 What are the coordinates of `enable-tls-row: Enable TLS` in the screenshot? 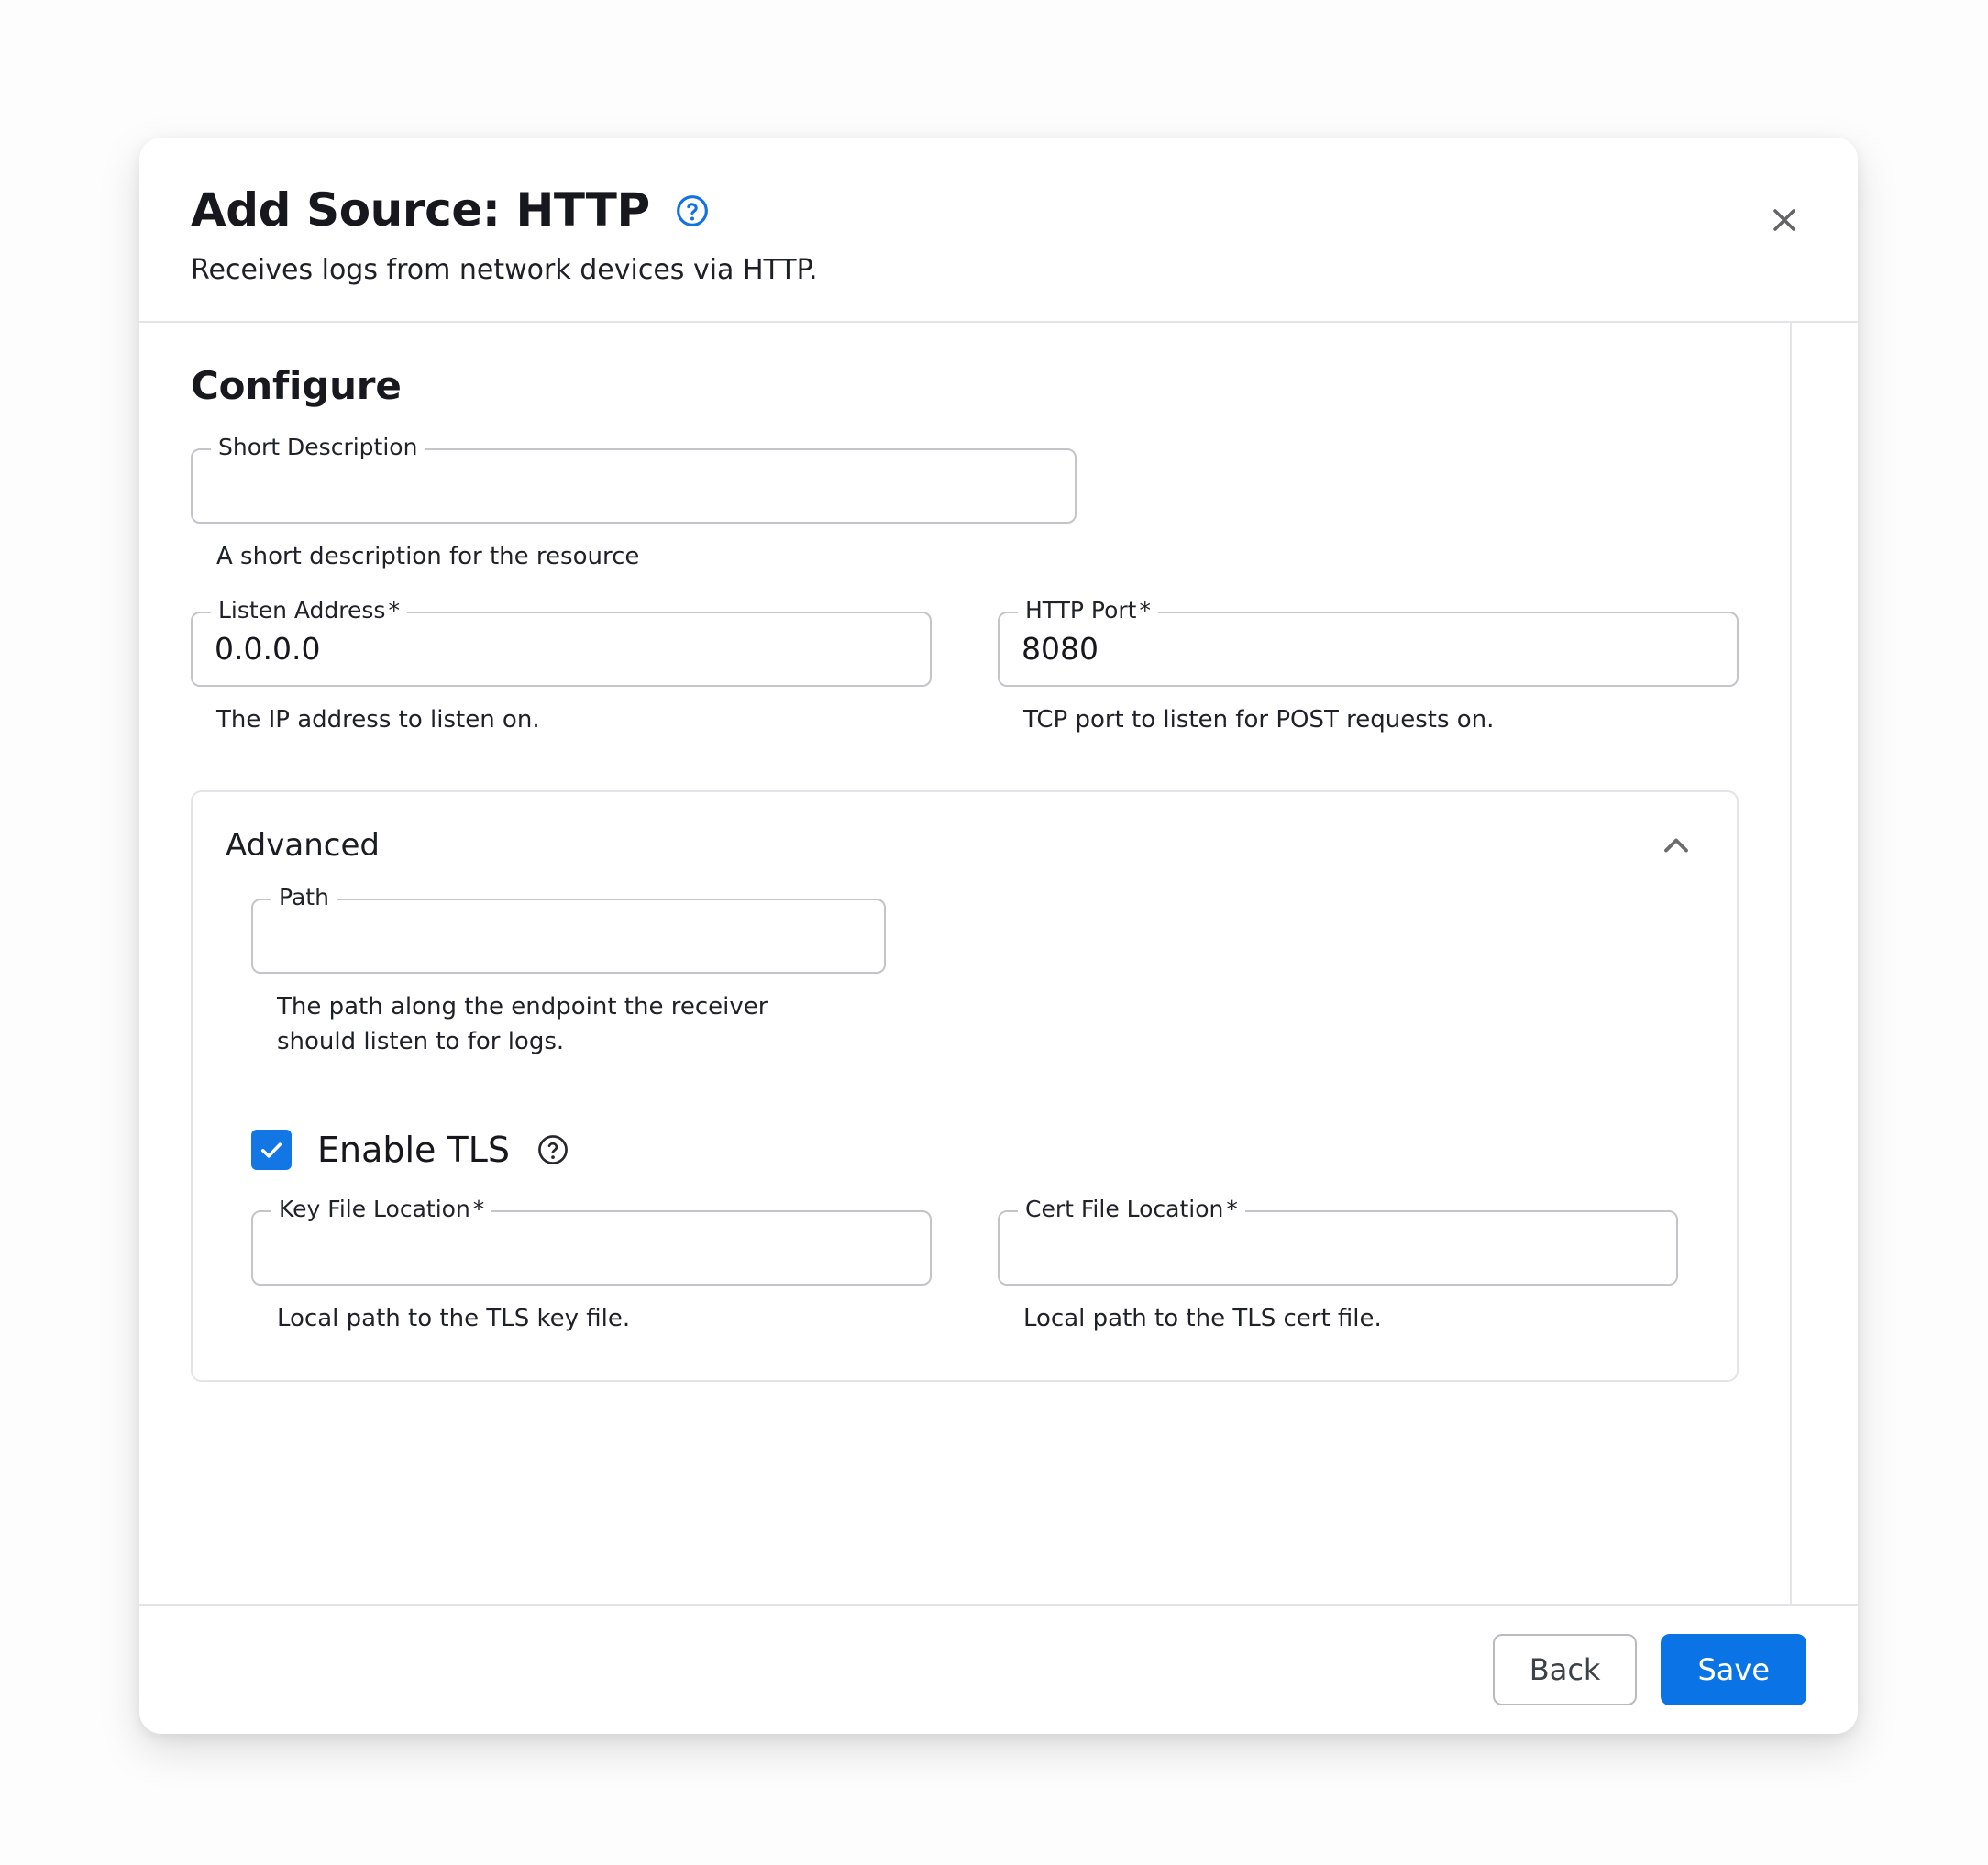 It's located at (964, 1149).